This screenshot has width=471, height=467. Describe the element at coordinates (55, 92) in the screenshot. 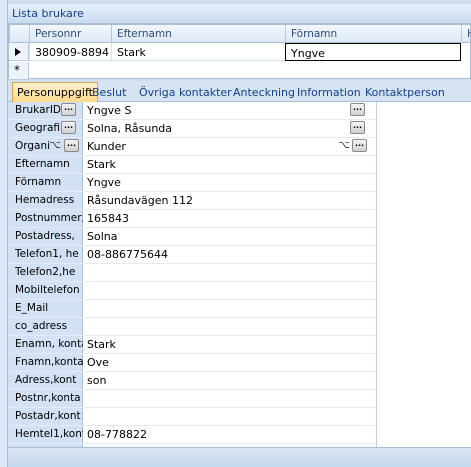

I see `tab-personuppgift: Personuppgift` at that location.